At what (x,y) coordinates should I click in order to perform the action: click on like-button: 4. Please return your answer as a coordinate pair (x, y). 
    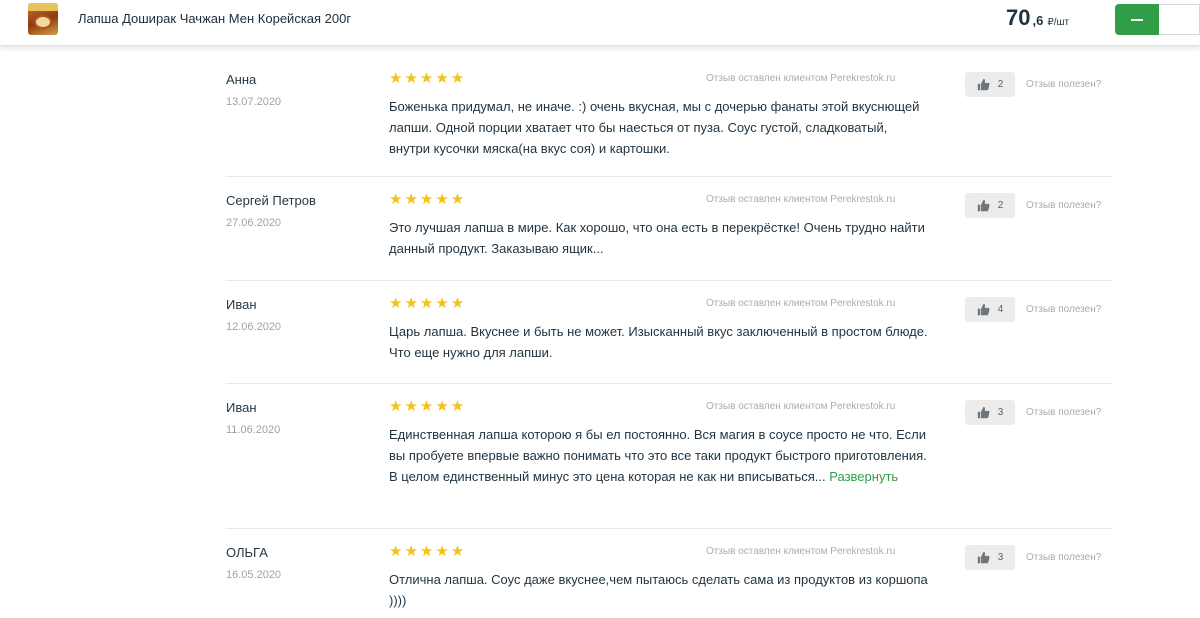
    Looking at the image, I should click on (990, 309).